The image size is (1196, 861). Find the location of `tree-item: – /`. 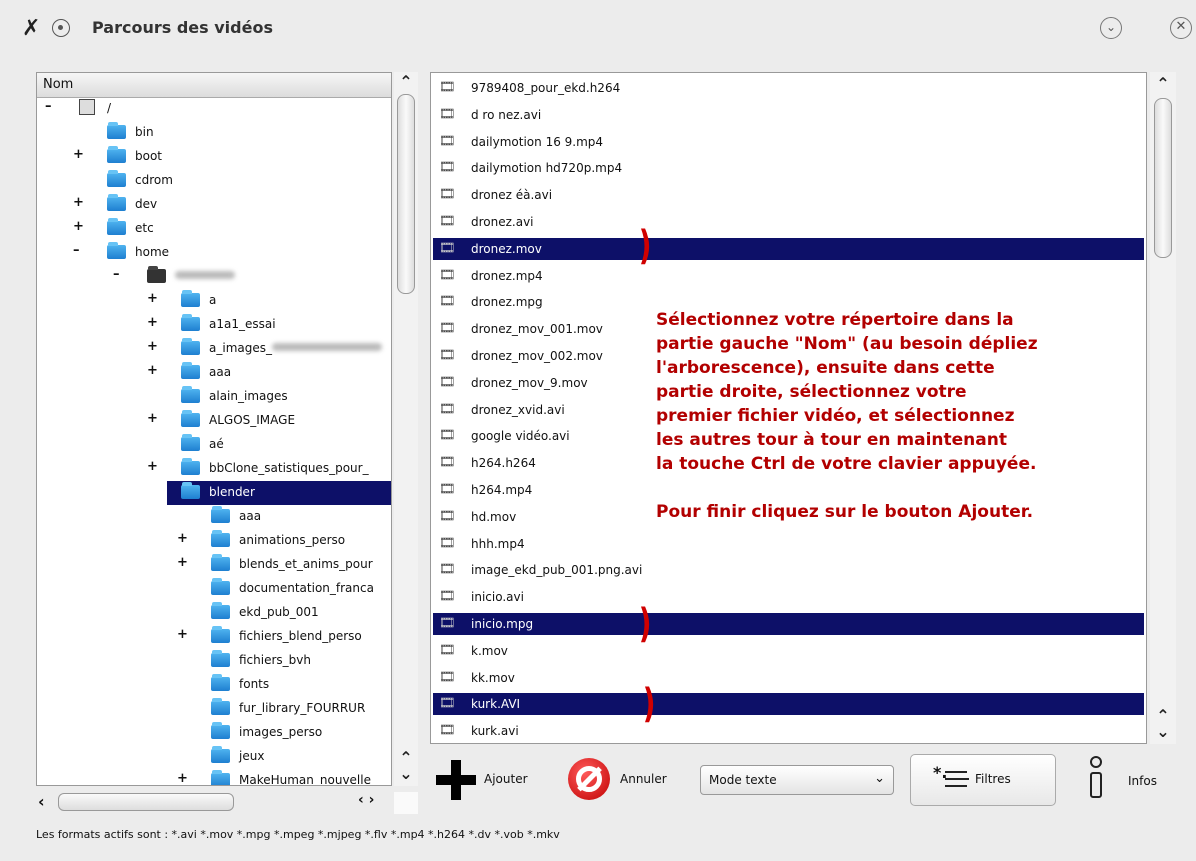

tree-item: – / is located at coordinates (214, 109).